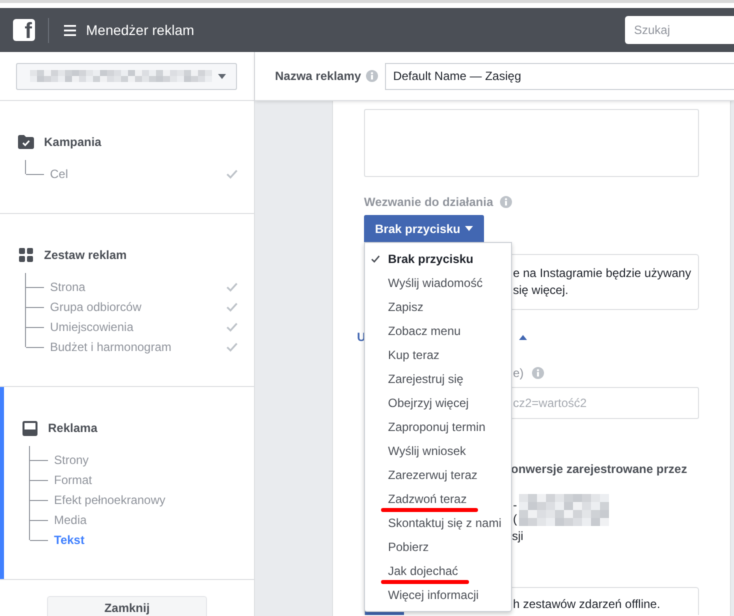  Describe the element at coordinates (429, 202) in the screenshot. I see `field-label: Wezwanie do działania` at that location.